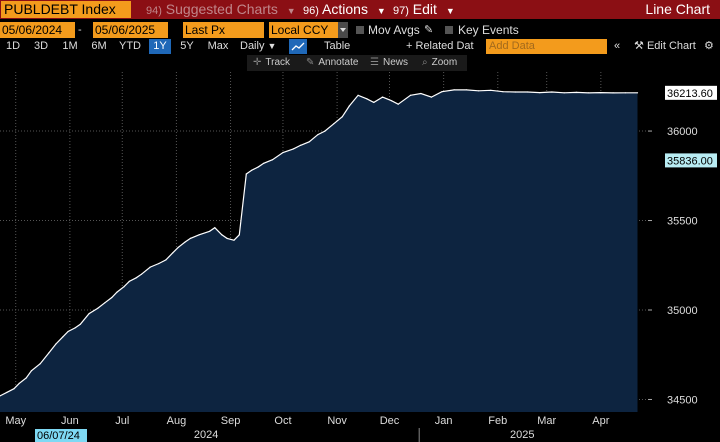 The width and height of the screenshot is (720, 442). I want to click on period-6m: 6M, so click(99, 46).